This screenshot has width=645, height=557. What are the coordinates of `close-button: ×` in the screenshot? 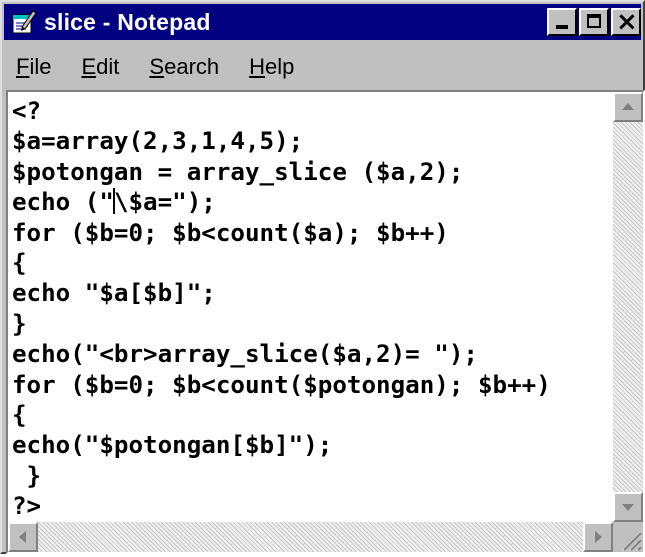 It's located at (626, 22).